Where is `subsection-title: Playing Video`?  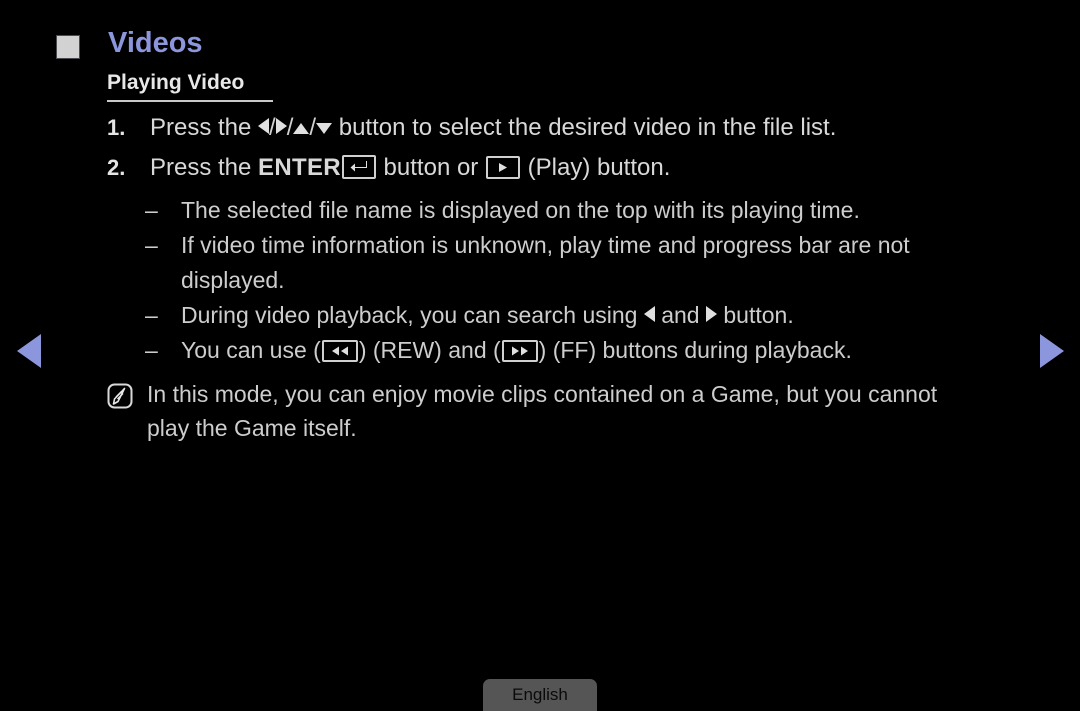 subsection-title: Playing Video is located at coordinates (176, 82).